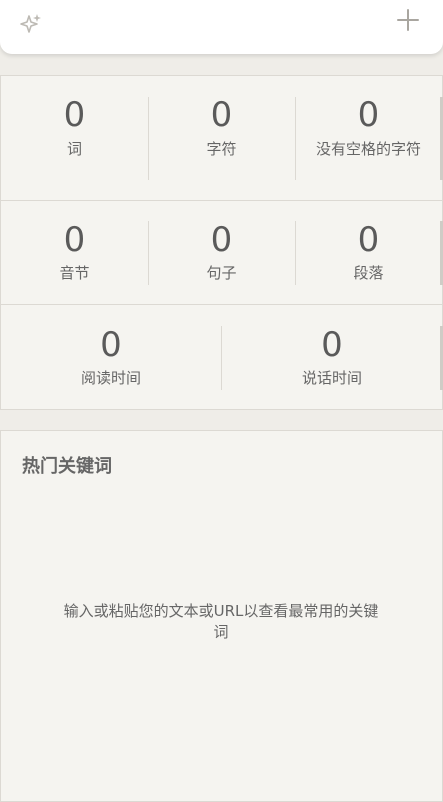 The height and width of the screenshot is (802, 443). Describe the element at coordinates (221, 621) in the screenshot. I see `keywords-empty-message: 输入或粘贴您的文本或URL以查看最常用的关键词` at that location.